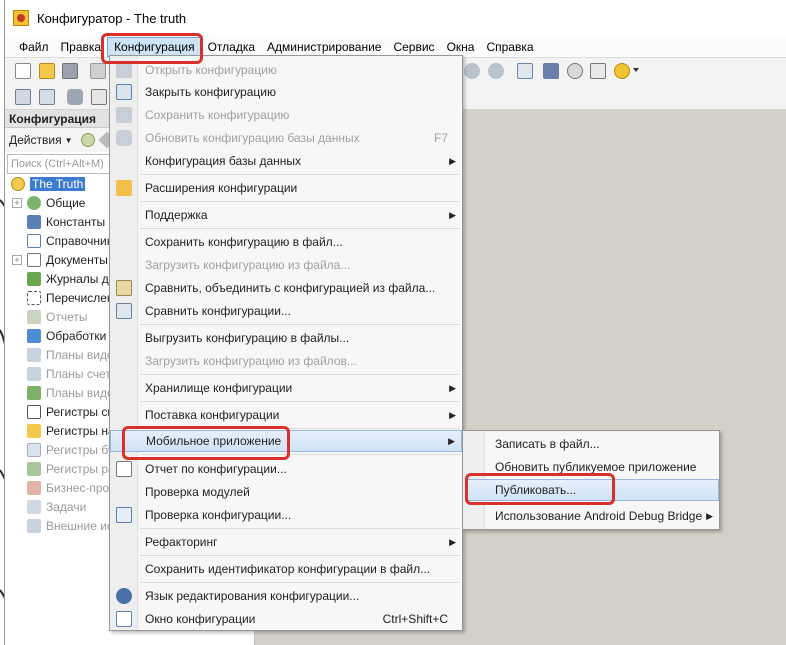 The image size is (786, 645). I want to click on configuration-root-icon, so click(18, 183).